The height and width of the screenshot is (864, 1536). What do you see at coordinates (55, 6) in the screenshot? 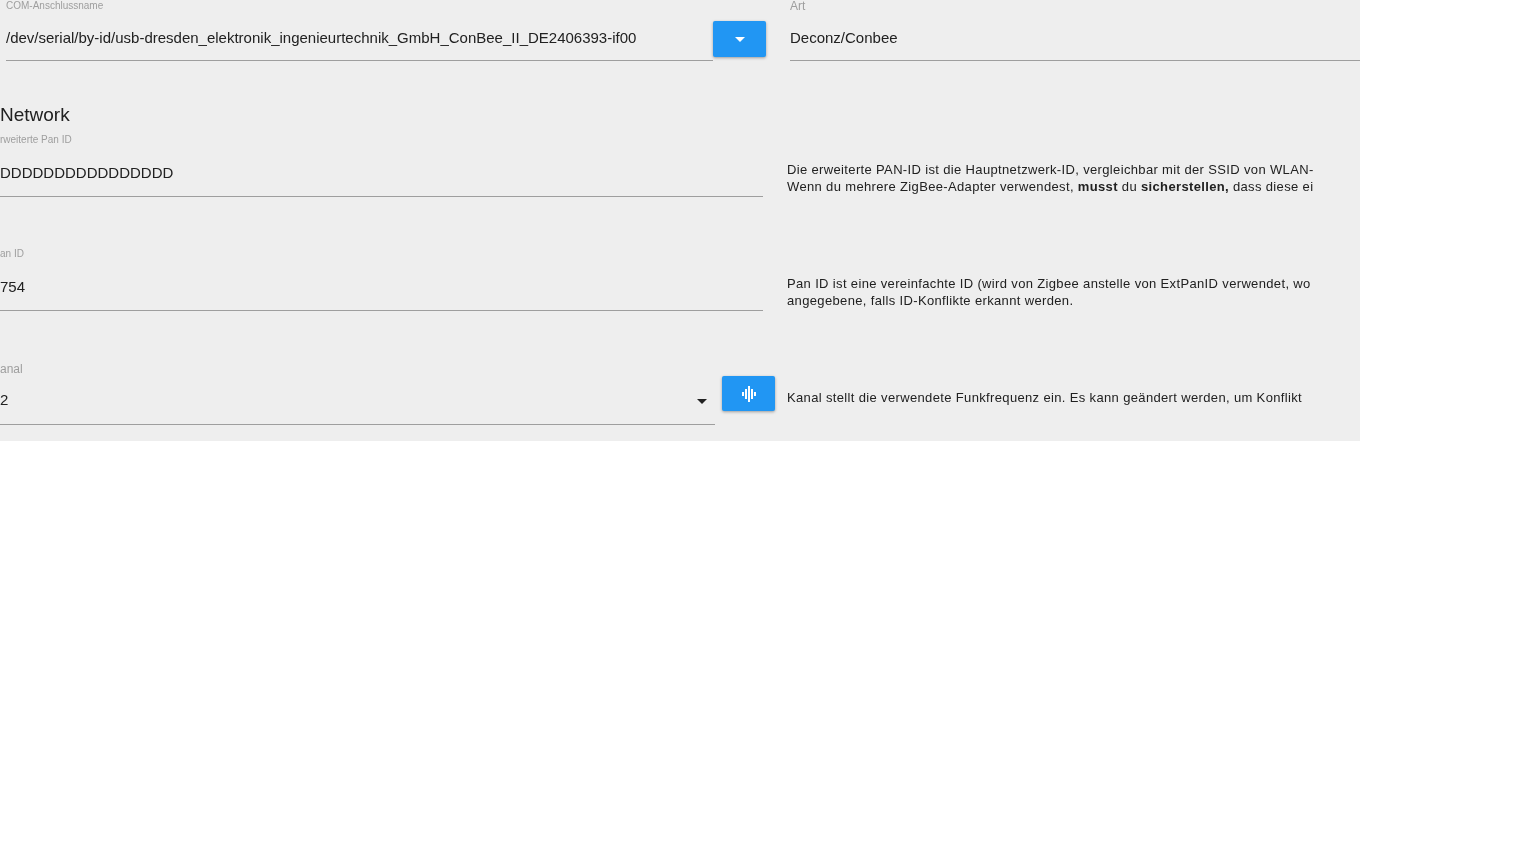
I see `field-label: COM-Anschlussname` at bounding box center [55, 6].